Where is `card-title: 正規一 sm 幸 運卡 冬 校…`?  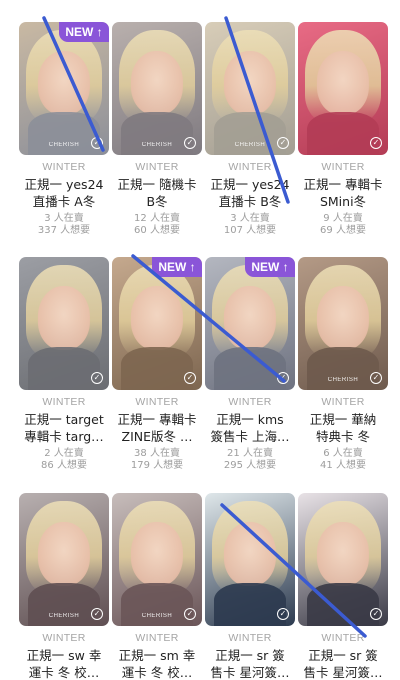
card-title: 正規一 sm 幸 運卡 冬 校… is located at coordinates (157, 663).